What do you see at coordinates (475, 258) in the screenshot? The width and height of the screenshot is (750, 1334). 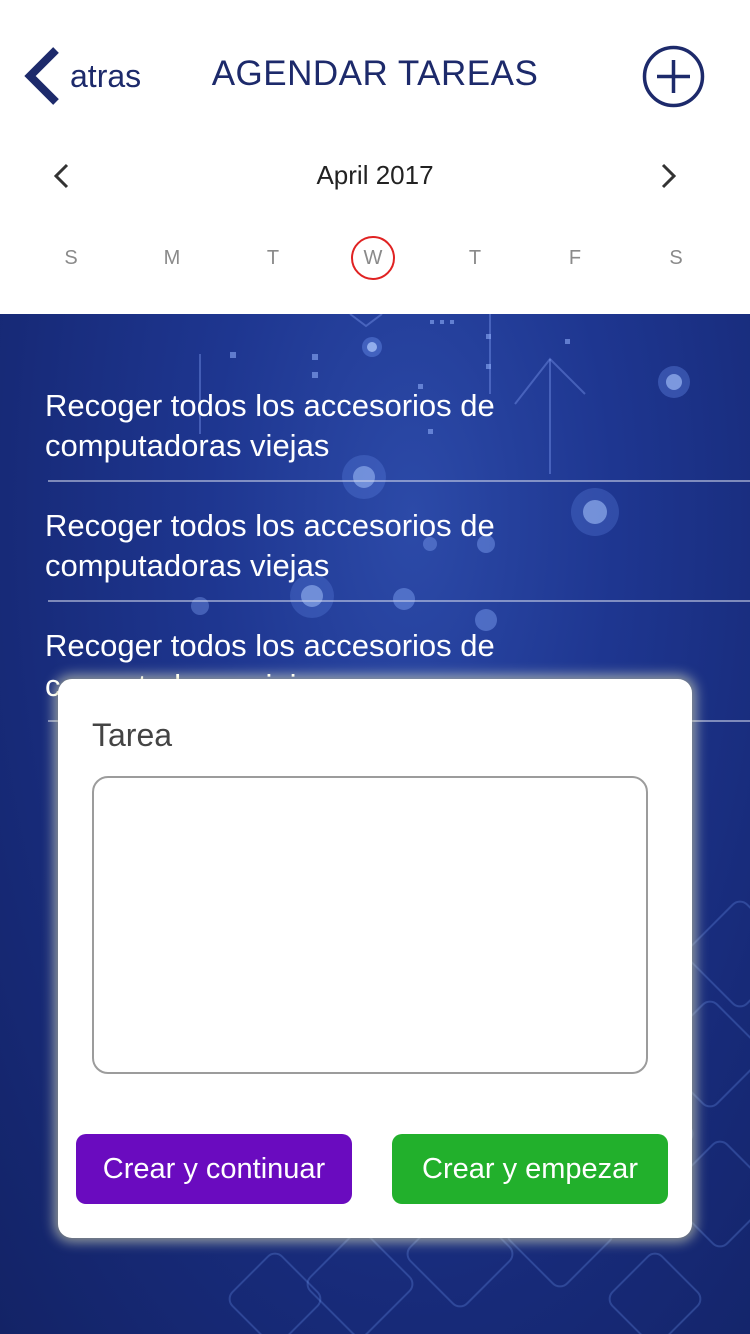 I see `day-thursday: T` at bounding box center [475, 258].